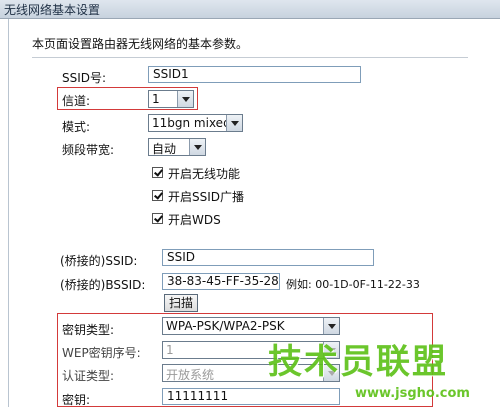 This screenshot has height=408, width=500. Describe the element at coordinates (204, 174) in the screenshot. I see `enable-wireless-label: 开启无线功能` at that location.